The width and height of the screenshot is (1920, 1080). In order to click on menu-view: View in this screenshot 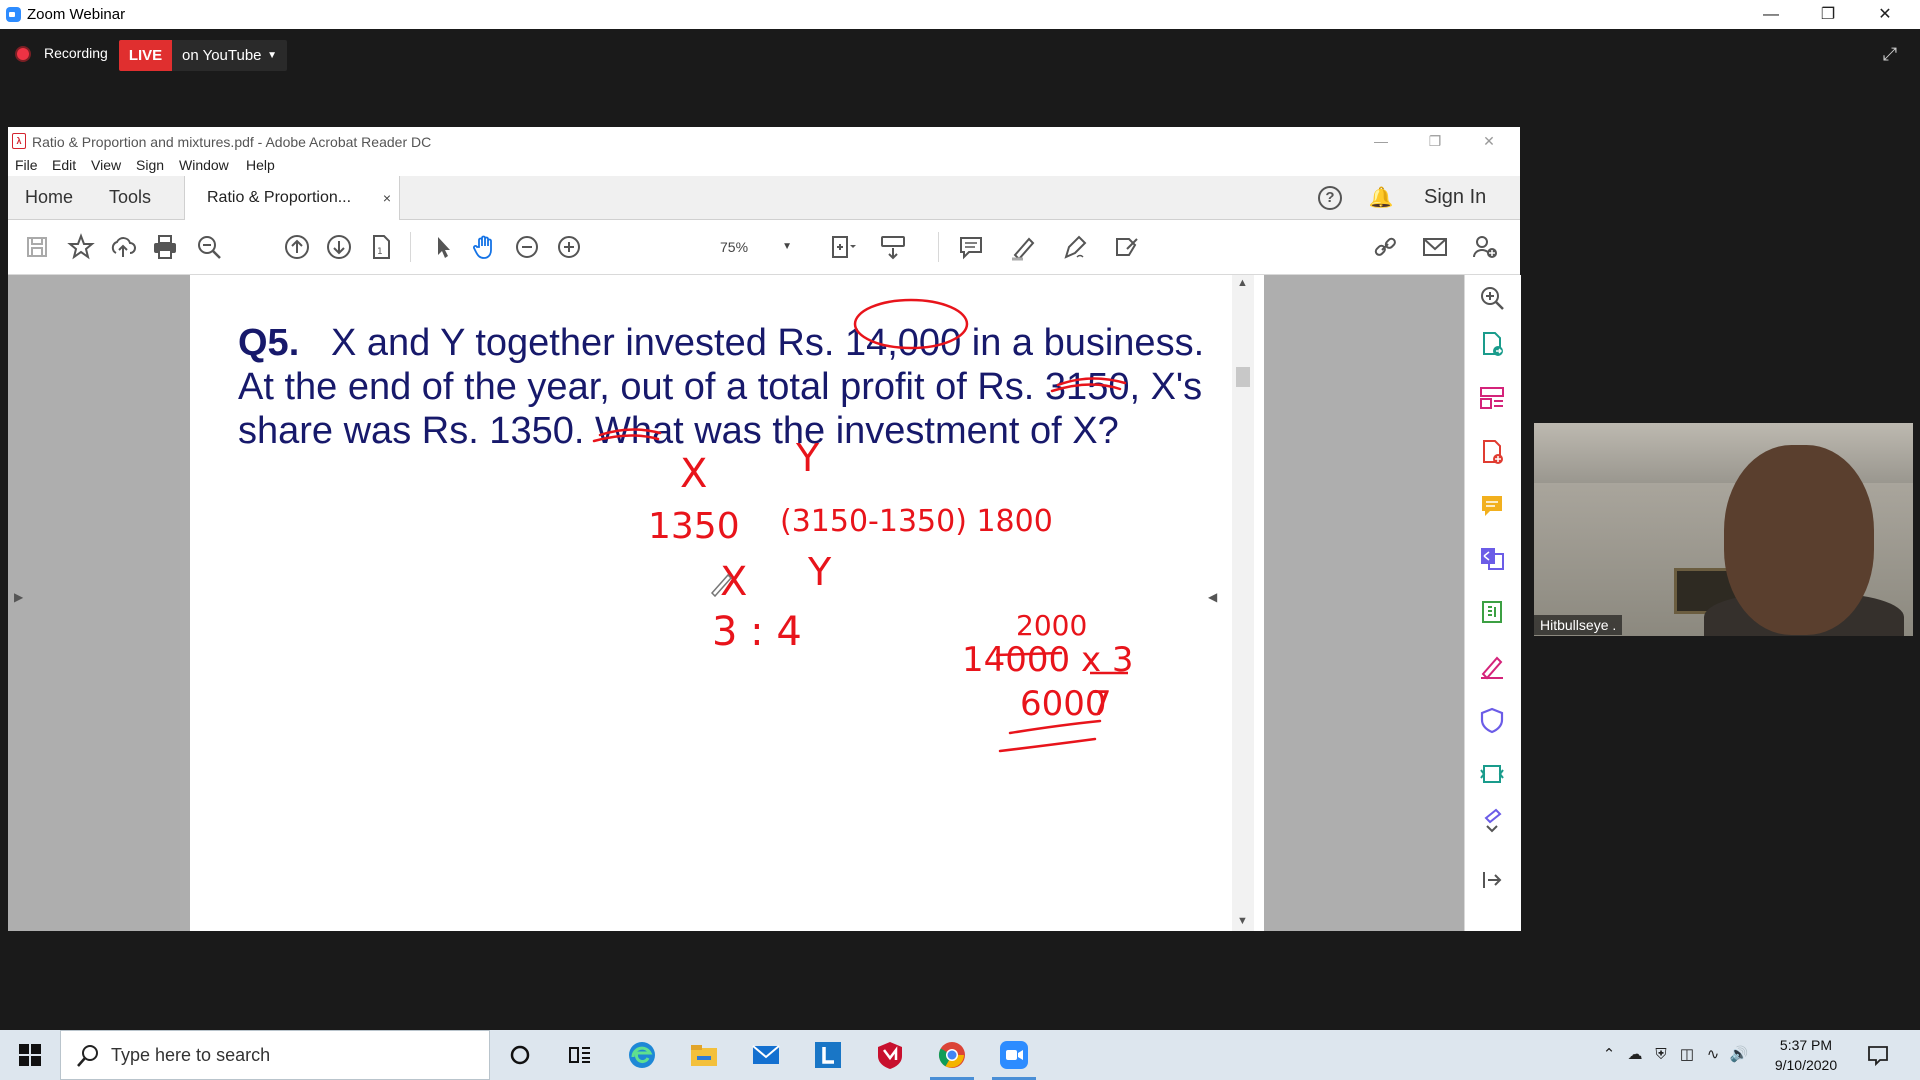, I will do `click(106, 165)`.